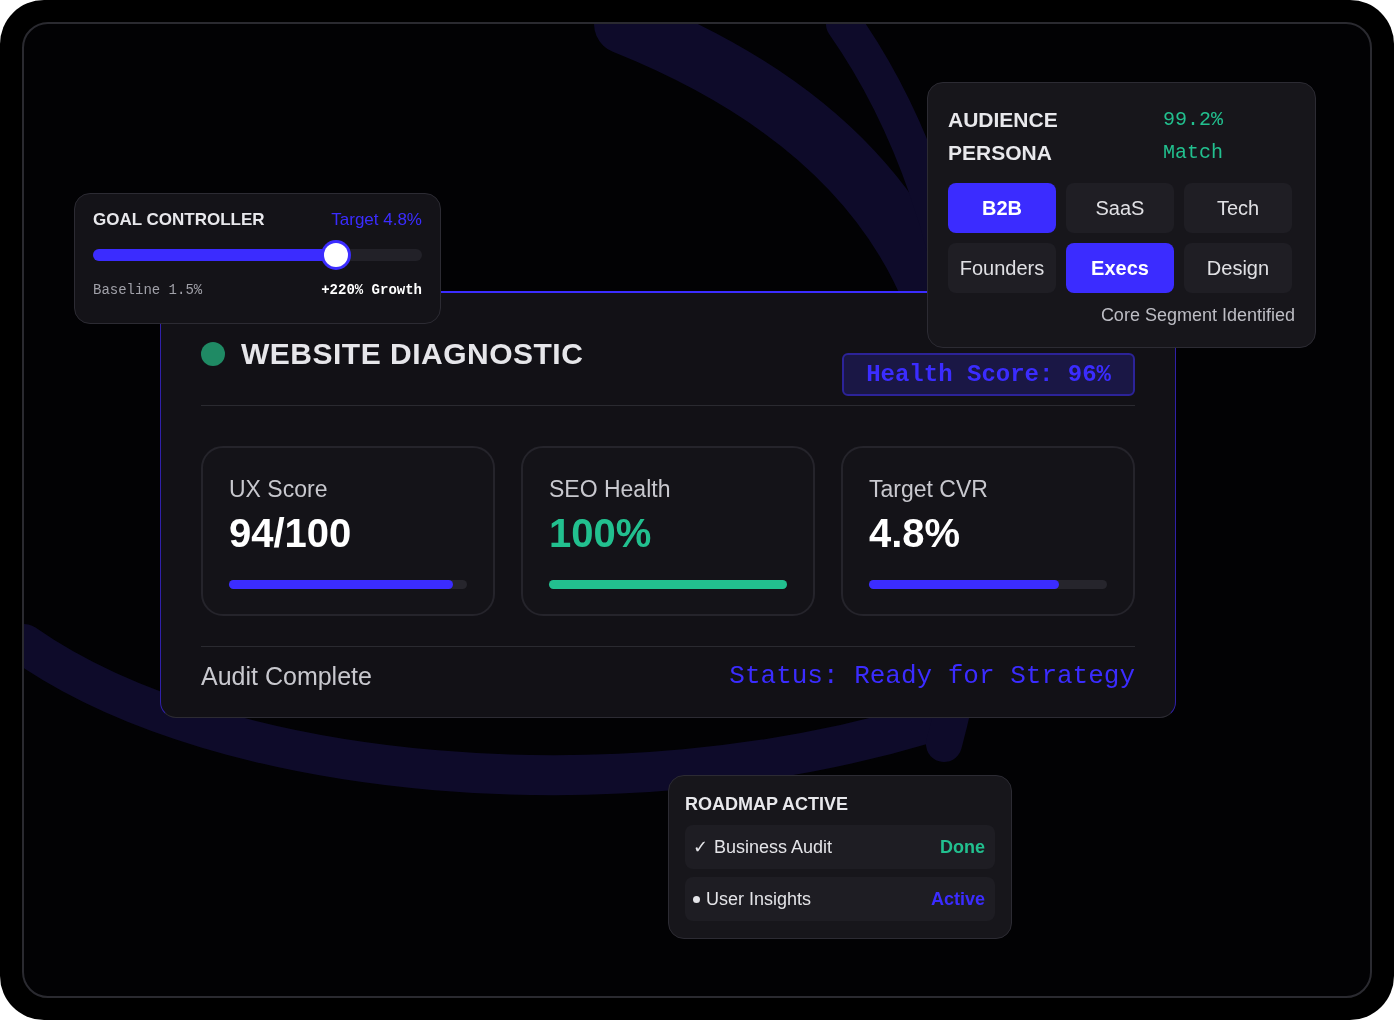 The width and height of the screenshot is (1394, 1020). What do you see at coordinates (700, 847) in the screenshot?
I see `check-icon: ✓` at bounding box center [700, 847].